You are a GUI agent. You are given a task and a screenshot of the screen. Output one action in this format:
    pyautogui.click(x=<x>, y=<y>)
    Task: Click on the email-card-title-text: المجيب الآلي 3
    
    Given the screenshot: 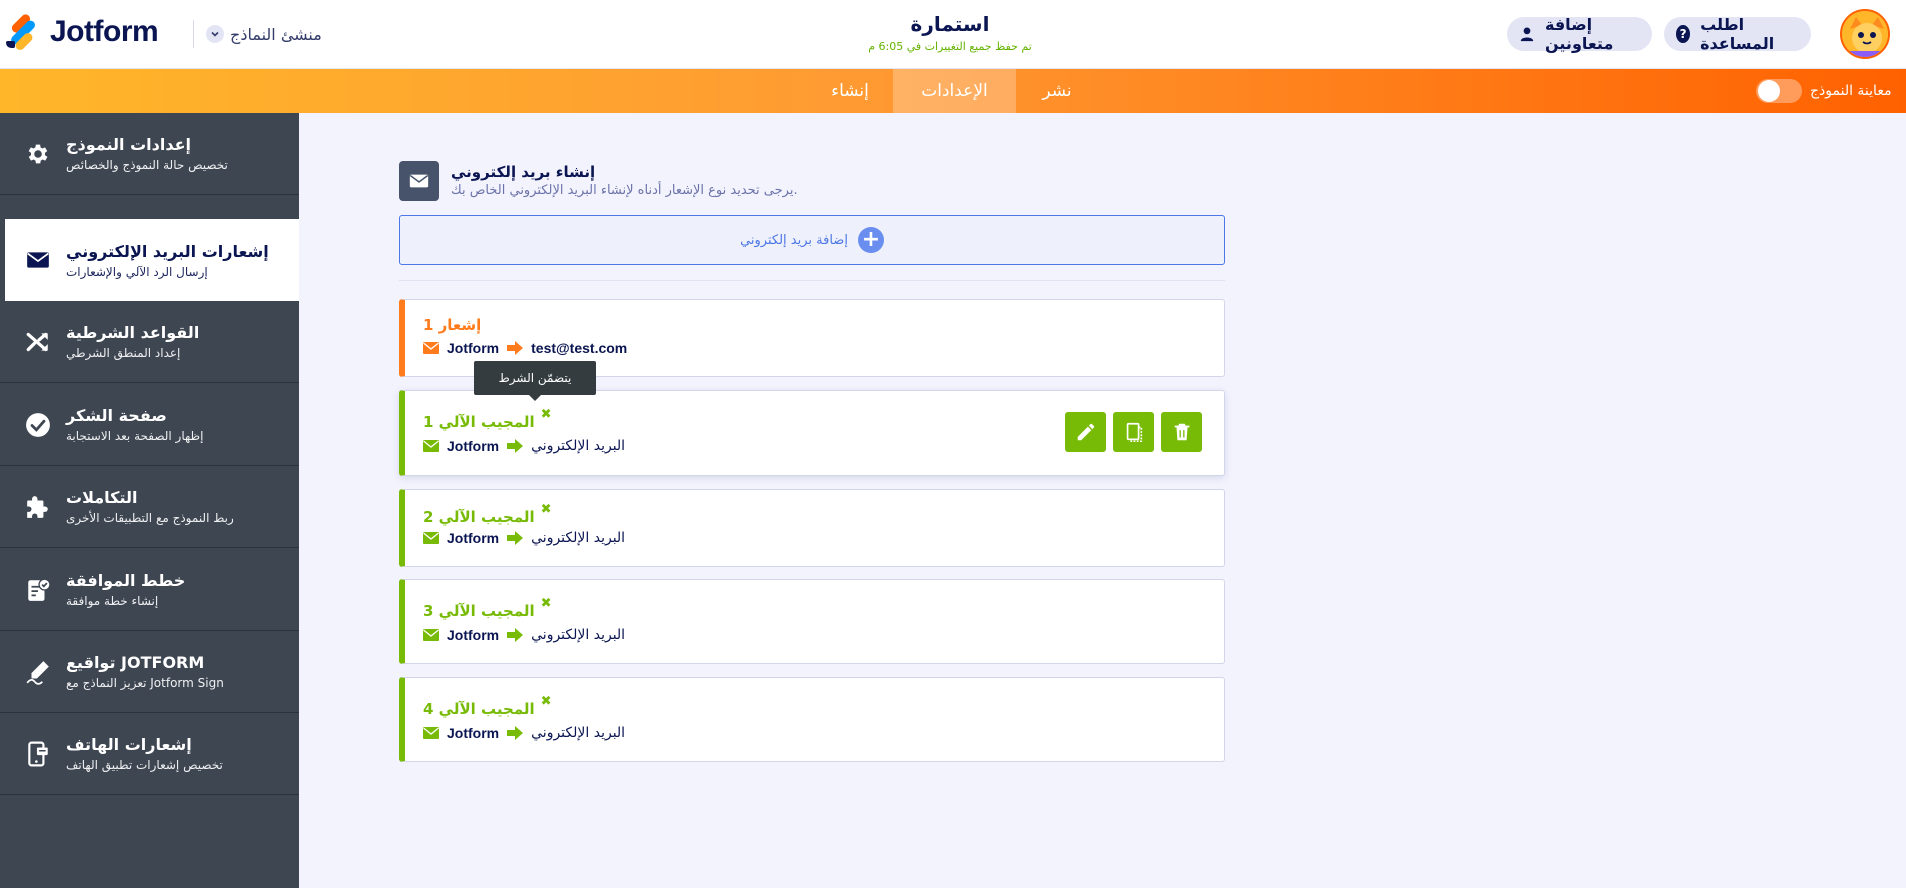 What is the action you would take?
    pyautogui.click(x=479, y=611)
    